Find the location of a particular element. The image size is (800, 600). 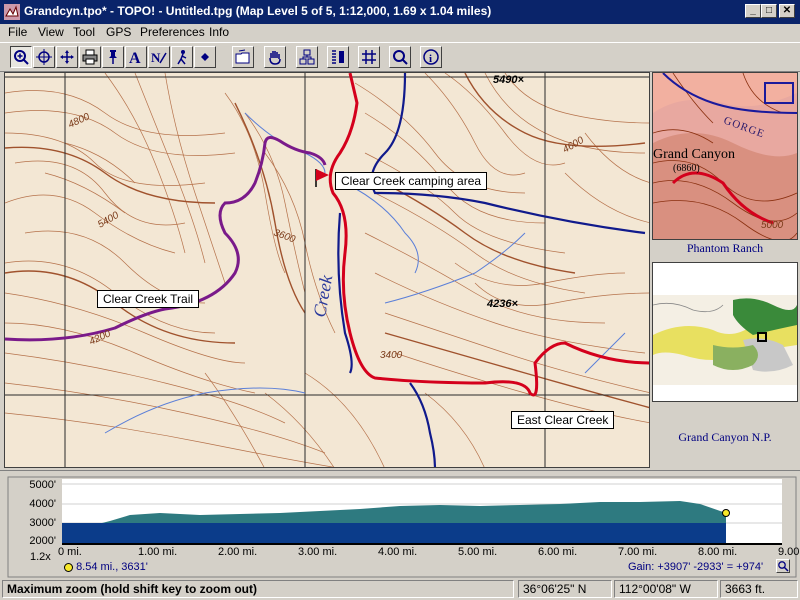

profile-y-label: 5000' is located at coordinates (42, 485).